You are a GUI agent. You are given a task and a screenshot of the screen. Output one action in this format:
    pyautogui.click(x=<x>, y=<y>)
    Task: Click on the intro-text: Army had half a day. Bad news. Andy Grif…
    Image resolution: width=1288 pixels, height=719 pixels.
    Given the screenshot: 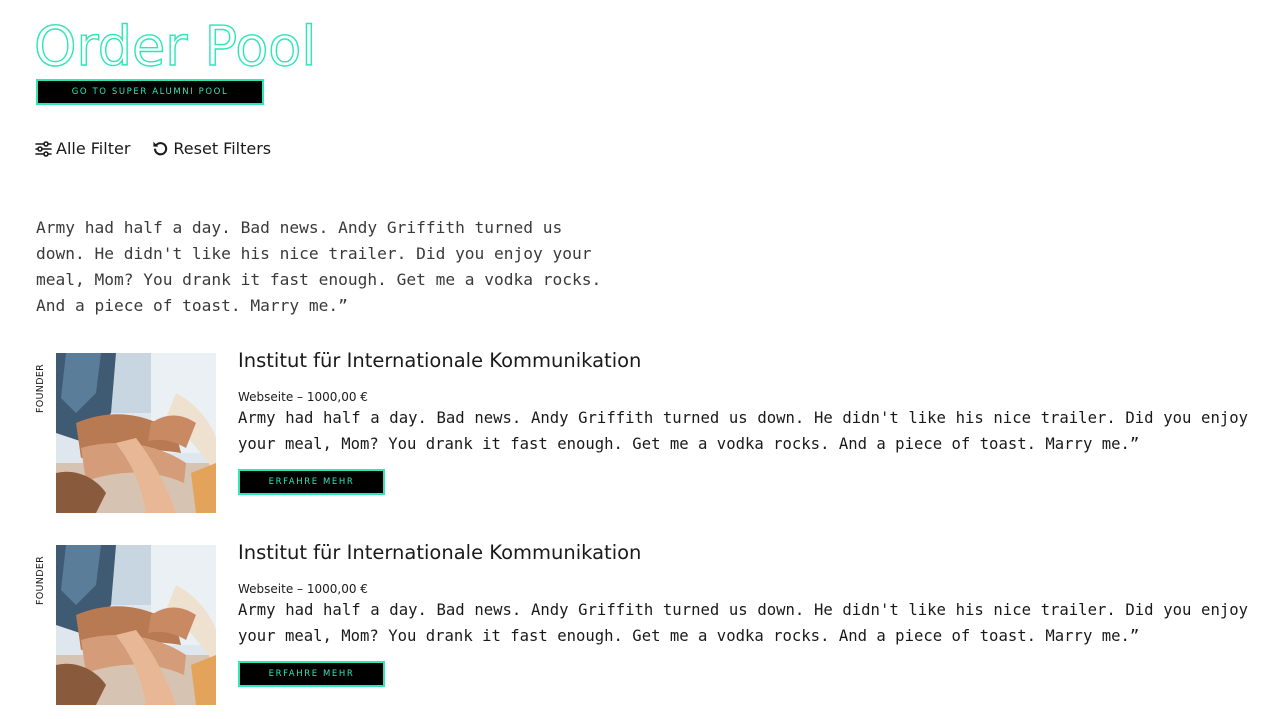 What is the action you would take?
    pyautogui.click(x=319, y=266)
    